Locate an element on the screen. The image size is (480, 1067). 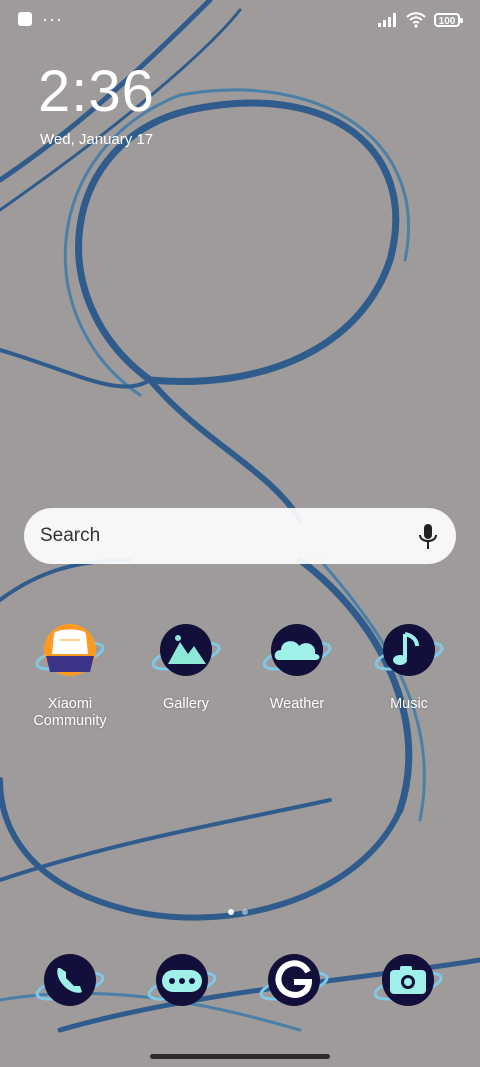
search-placeholder: Search is located at coordinates (70, 535).